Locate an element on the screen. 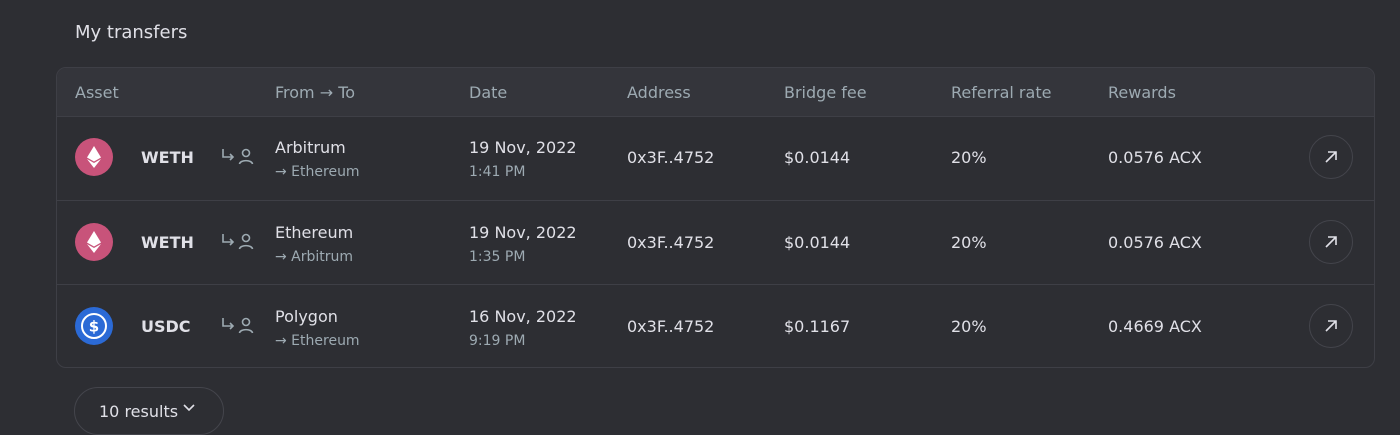  transfer-date: 16 Nov, 2022 is located at coordinates (523, 316).